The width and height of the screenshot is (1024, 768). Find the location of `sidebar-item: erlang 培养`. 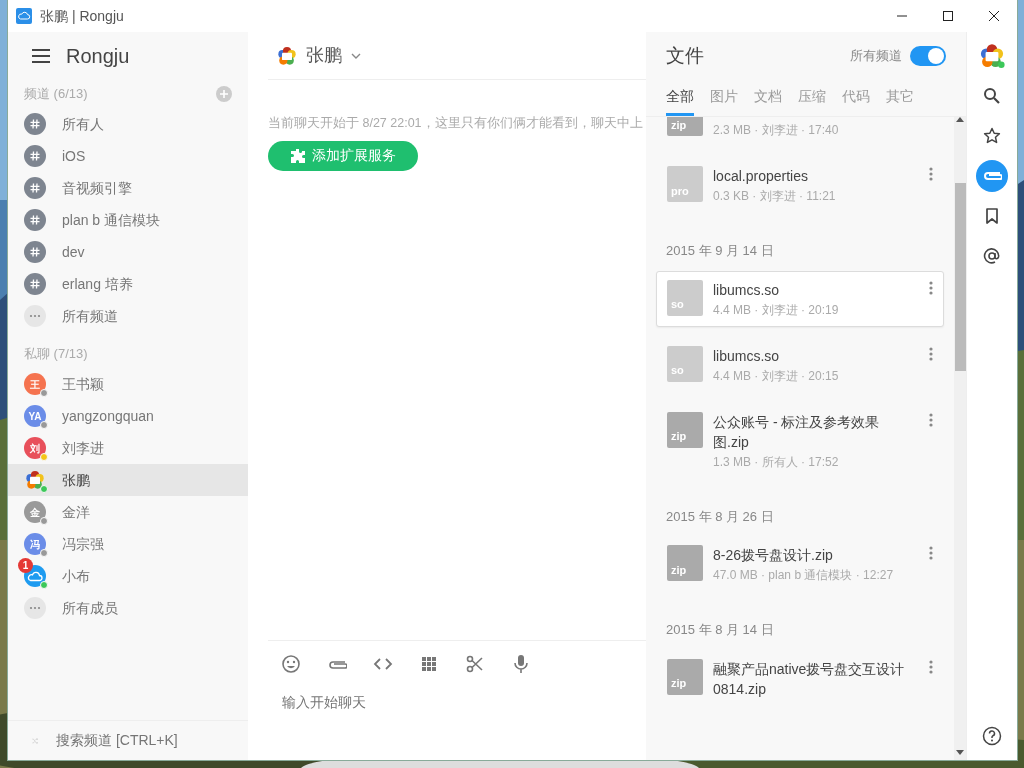

sidebar-item: erlang 培养 is located at coordinates (128, 284).